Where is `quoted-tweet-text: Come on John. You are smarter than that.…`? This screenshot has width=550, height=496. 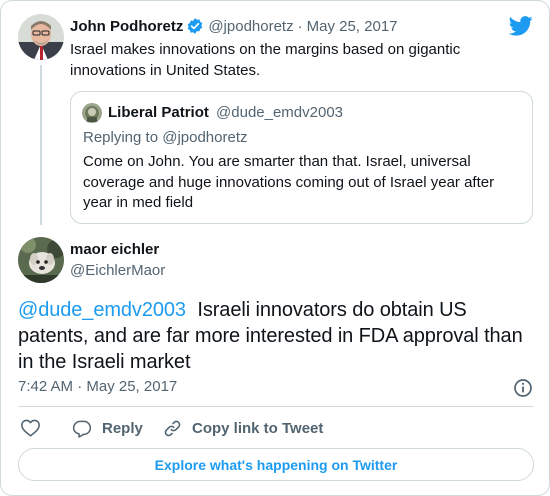
quoted-tweet-text: Come on John. You are smarter than that.… is located at coordinates (288, 183).